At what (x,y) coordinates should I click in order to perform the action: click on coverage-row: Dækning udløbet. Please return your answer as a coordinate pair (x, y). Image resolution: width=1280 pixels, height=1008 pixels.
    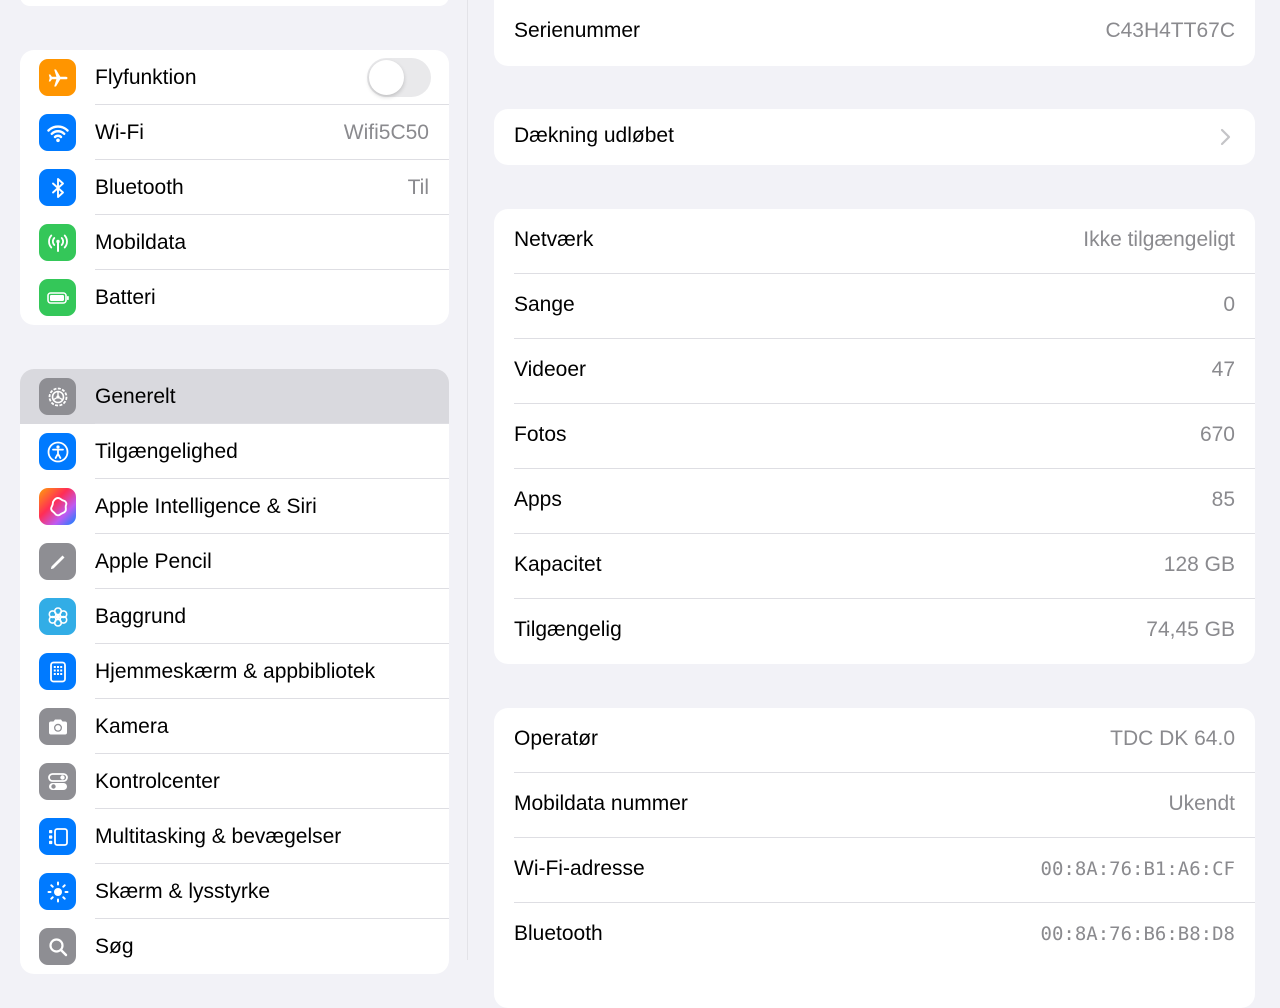
    Looking at the image, I should click on (874, 137).